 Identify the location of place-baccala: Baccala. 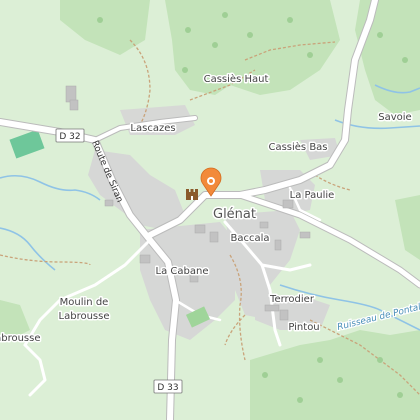
(250, 239).